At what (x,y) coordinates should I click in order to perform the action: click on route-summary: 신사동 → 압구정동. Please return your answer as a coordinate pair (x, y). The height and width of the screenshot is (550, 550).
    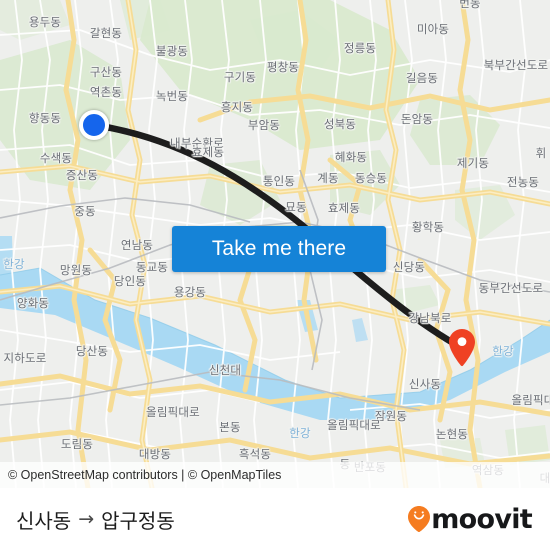
    Looking at the image, I should click on (95, 519).